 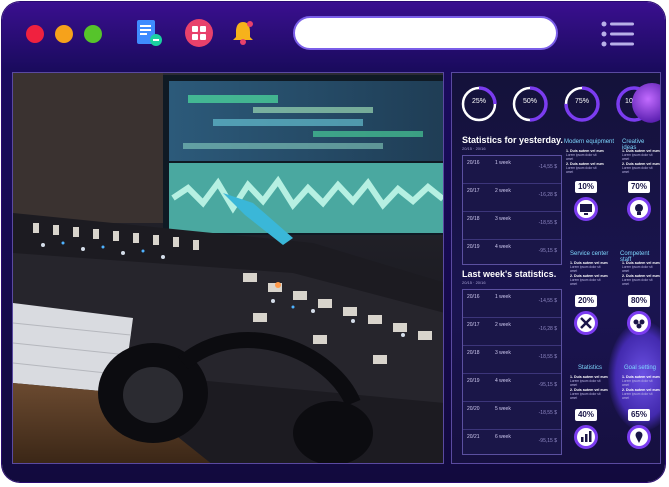 What do you see at coordinates (509, 274) in the screenshot?
I see `lastweek-stats-title: Last week's statistics.` at bounding box center [509, 274].